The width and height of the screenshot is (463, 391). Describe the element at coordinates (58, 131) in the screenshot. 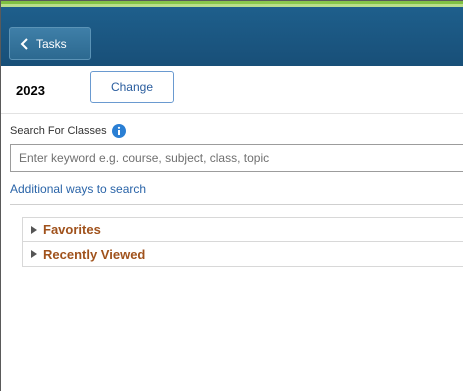

I see `search-label-text: Search For Classes` at that location.